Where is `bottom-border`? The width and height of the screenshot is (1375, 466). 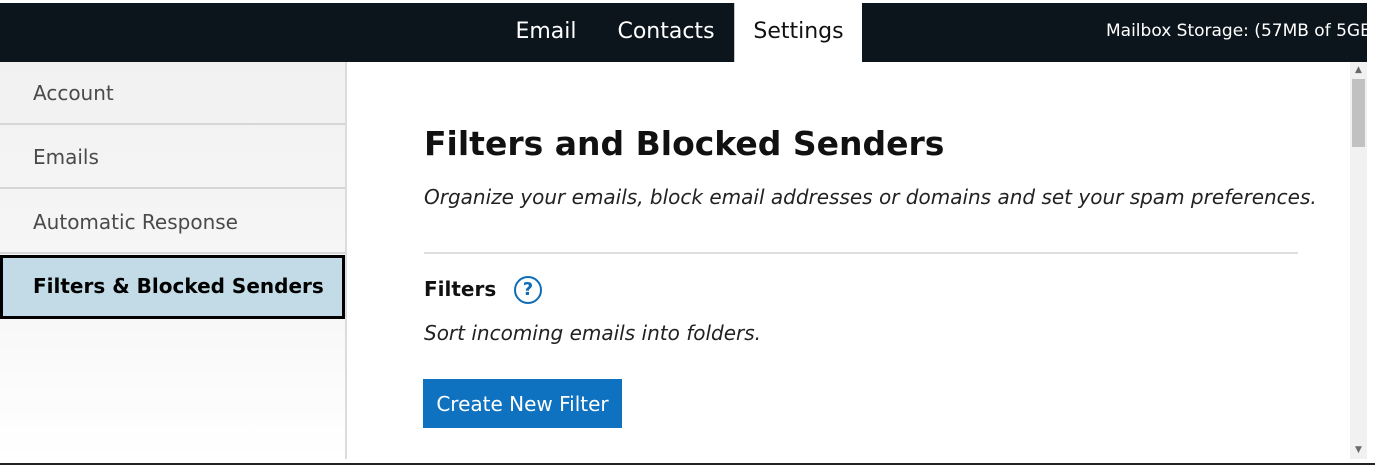
bottom-border is located at coordinates (687, 464).